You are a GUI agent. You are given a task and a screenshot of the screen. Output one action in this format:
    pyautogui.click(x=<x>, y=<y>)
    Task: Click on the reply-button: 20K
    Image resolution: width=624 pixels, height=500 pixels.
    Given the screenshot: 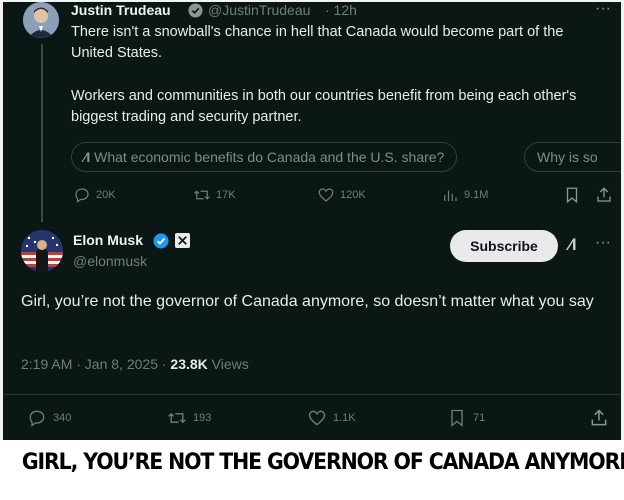 What is the action you would take?
    pyautogui.click(x=94, y=195)
    